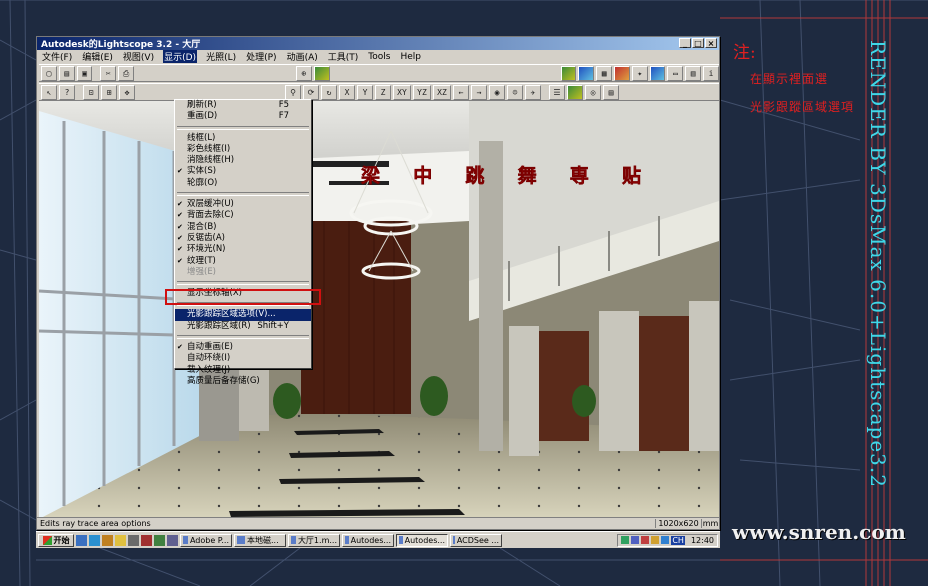  Describe the element at coordinates (693, 73) in the screenshot. I see `layer-icon: ▥` at that location.